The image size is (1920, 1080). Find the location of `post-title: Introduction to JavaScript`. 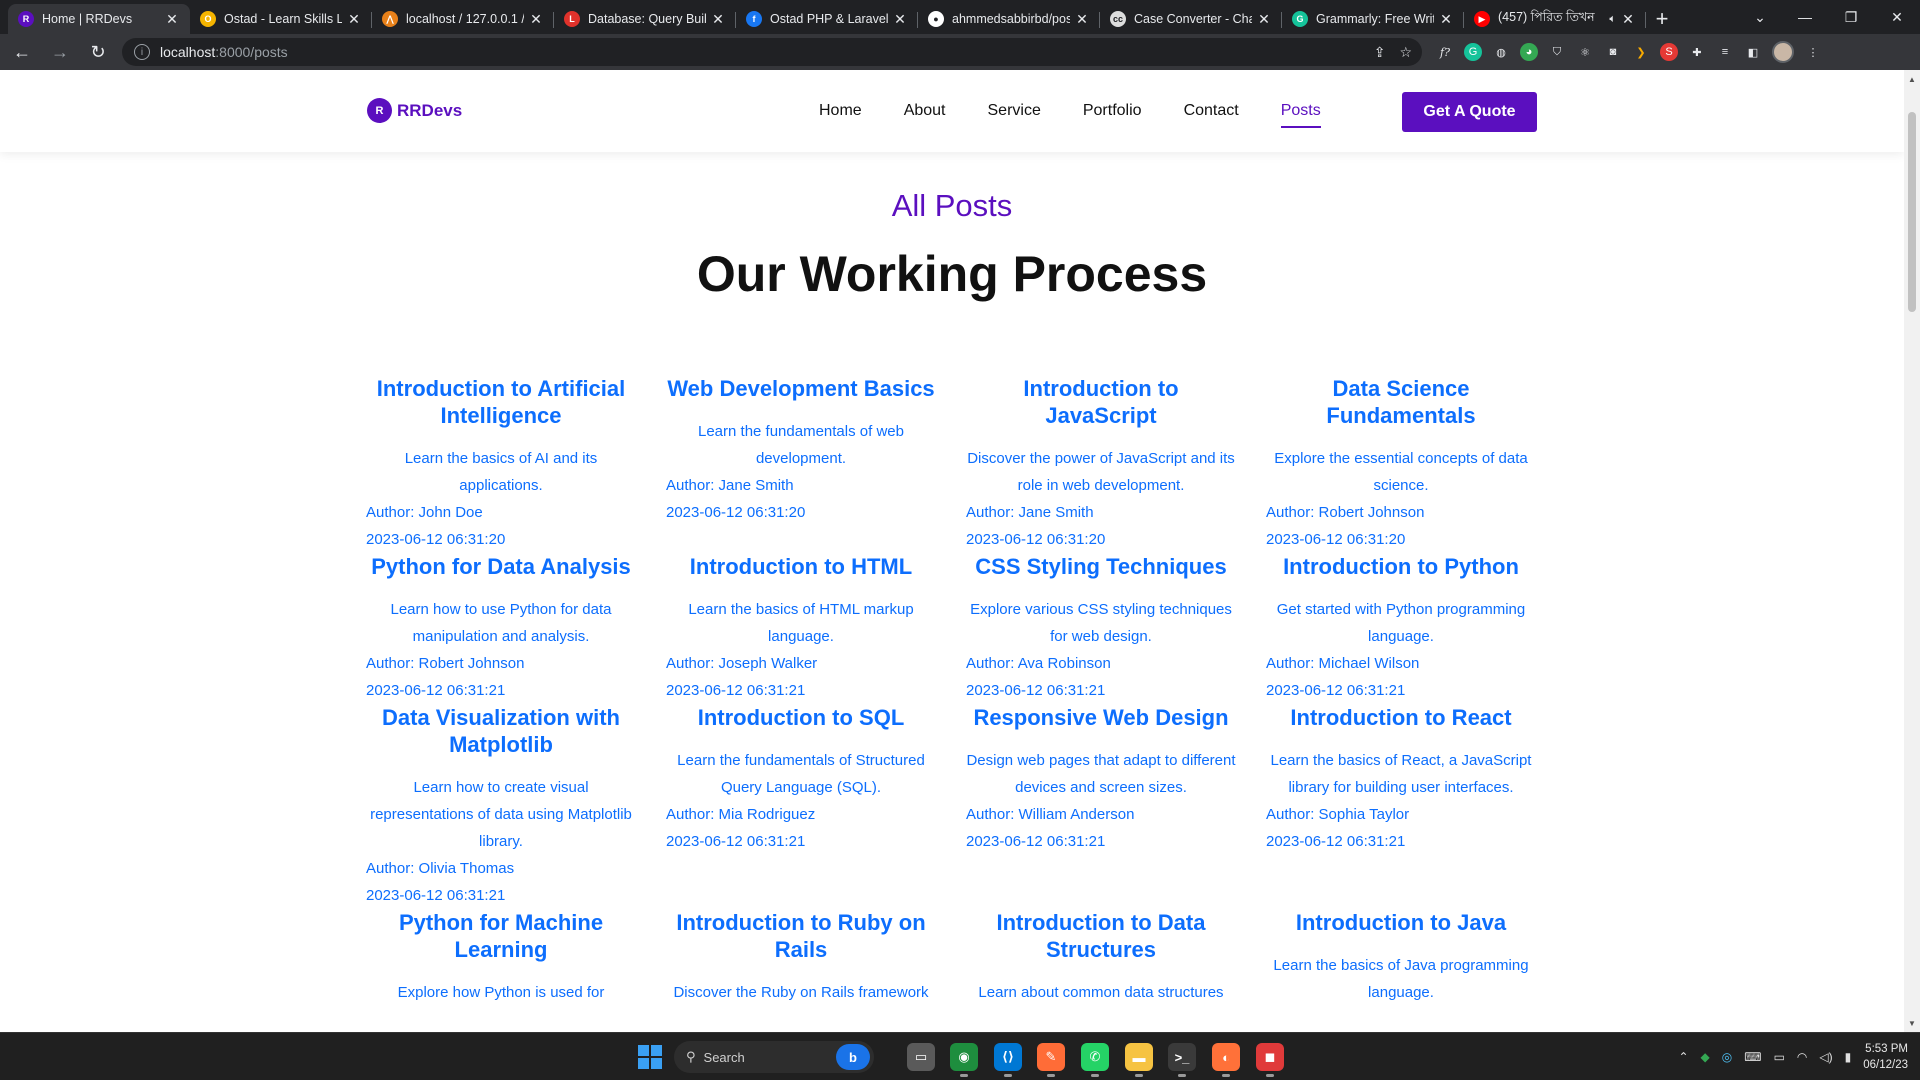

post-title: Introduction to JavaScript is located at coordinates (1101, 402).